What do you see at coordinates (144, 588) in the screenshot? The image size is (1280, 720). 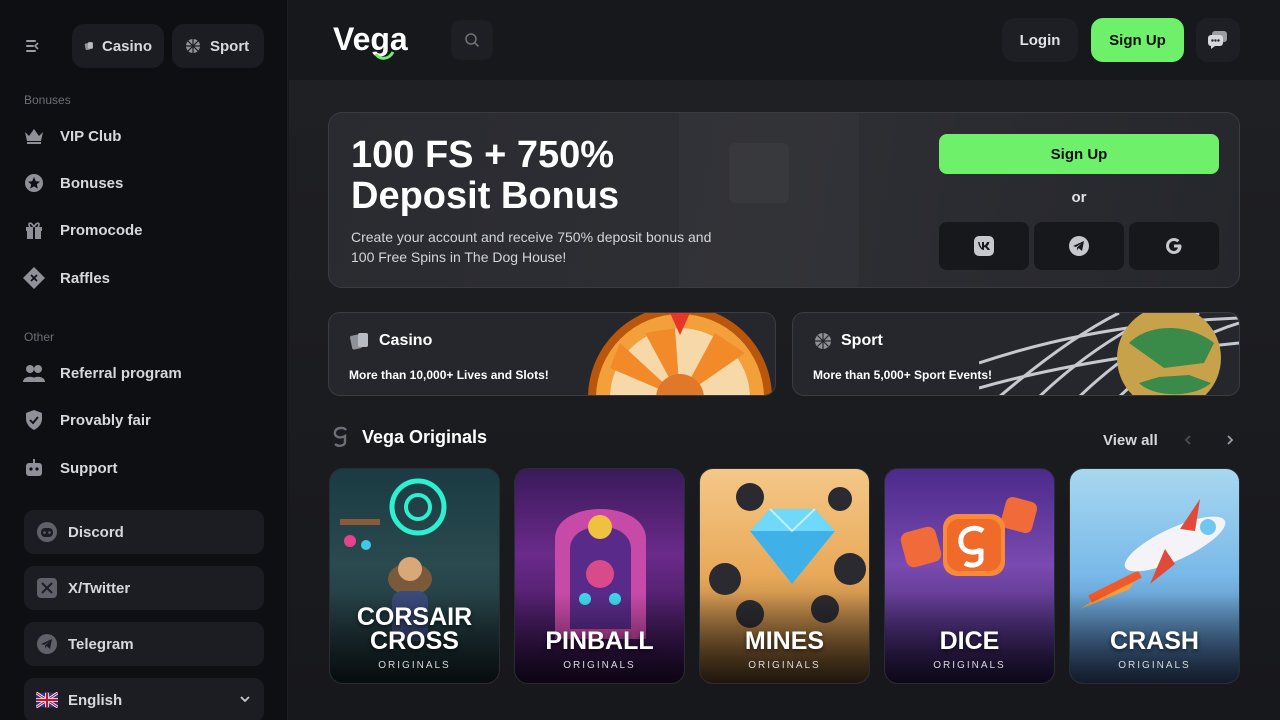 I see `social-x-twitter-button: X/Twitter` at bounding box center [144, 588].